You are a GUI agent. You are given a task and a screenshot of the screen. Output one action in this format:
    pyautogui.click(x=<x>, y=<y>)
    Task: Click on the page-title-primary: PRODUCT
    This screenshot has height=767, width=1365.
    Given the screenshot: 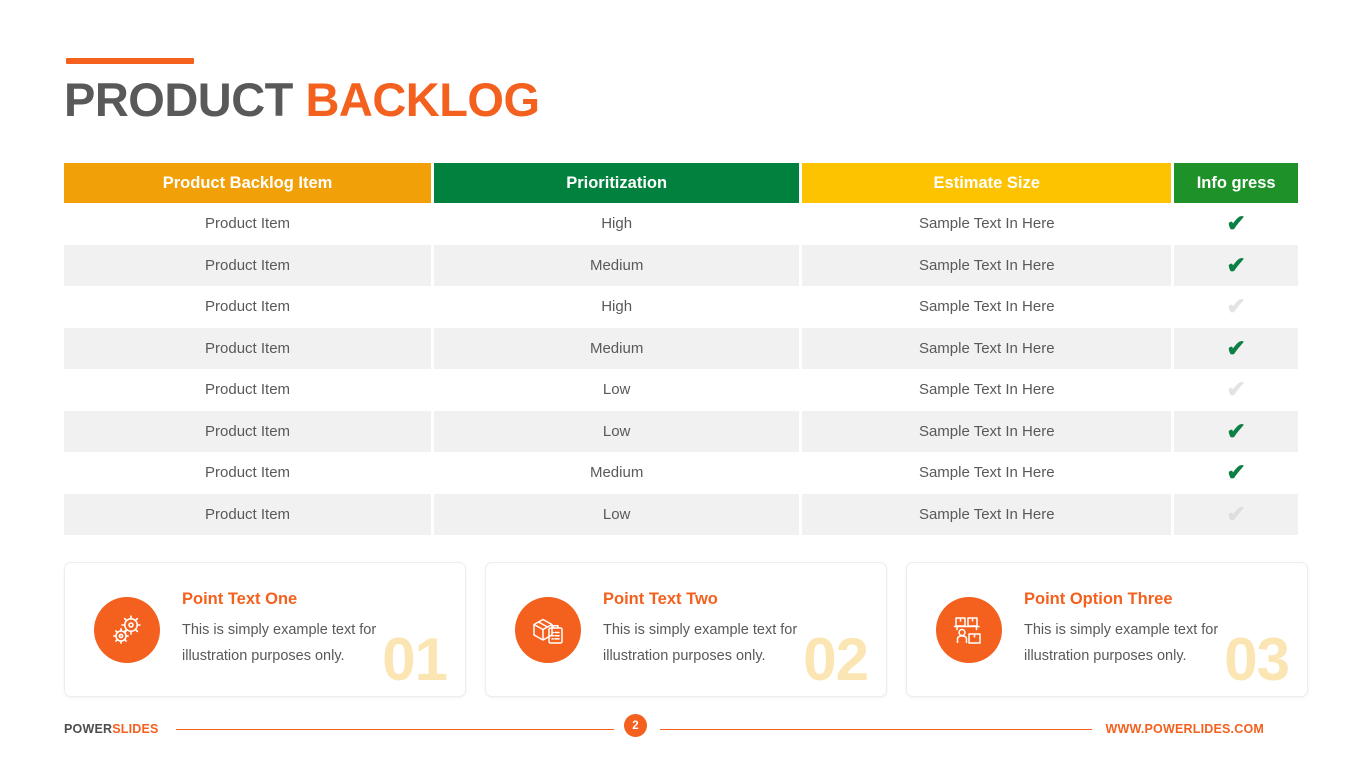 What is the action you would take?
    pyautogui.click(x=185, y=99)
    